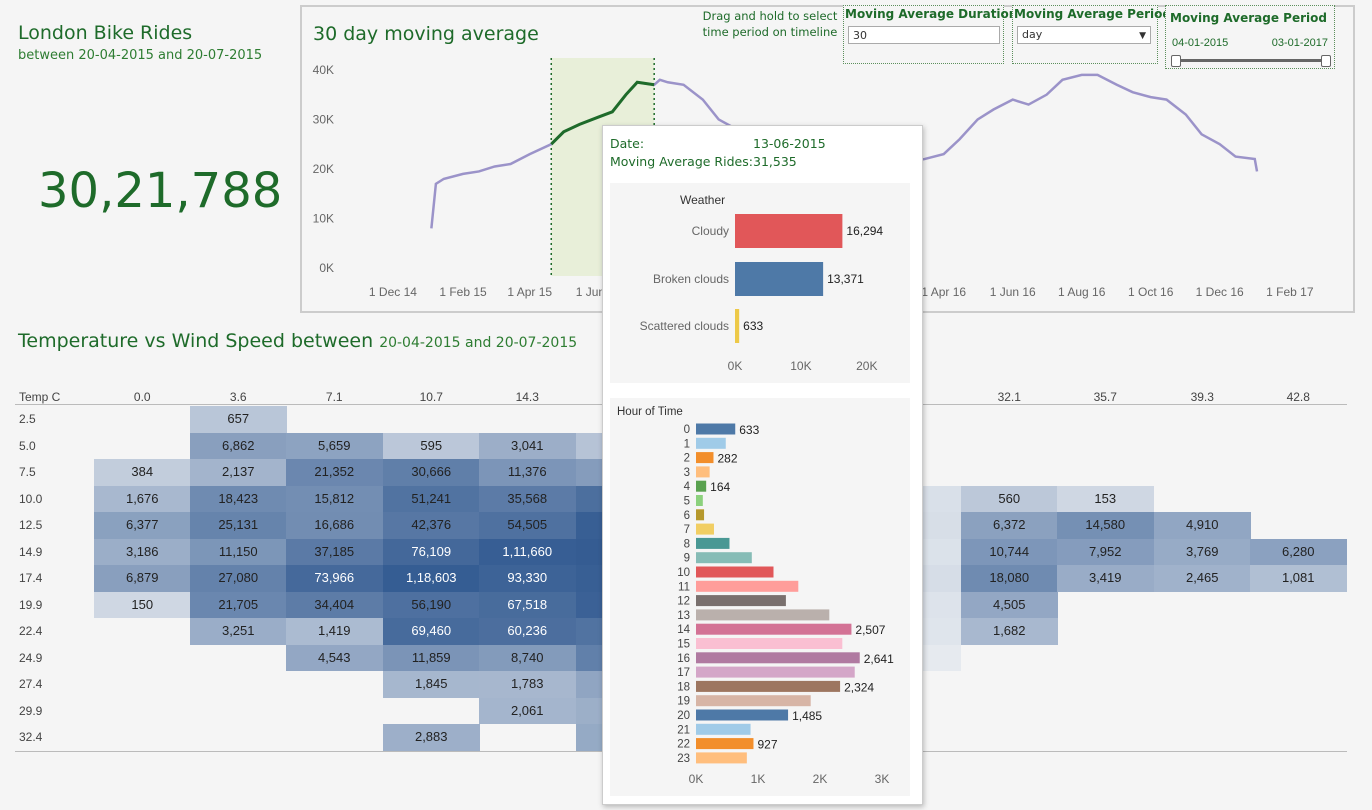 The height and width of the screenshot is (810, 1372). Describe the element at coordinates (1202, 578) in the screenshot. I see `heatmap-cell: 2,465` at that location.